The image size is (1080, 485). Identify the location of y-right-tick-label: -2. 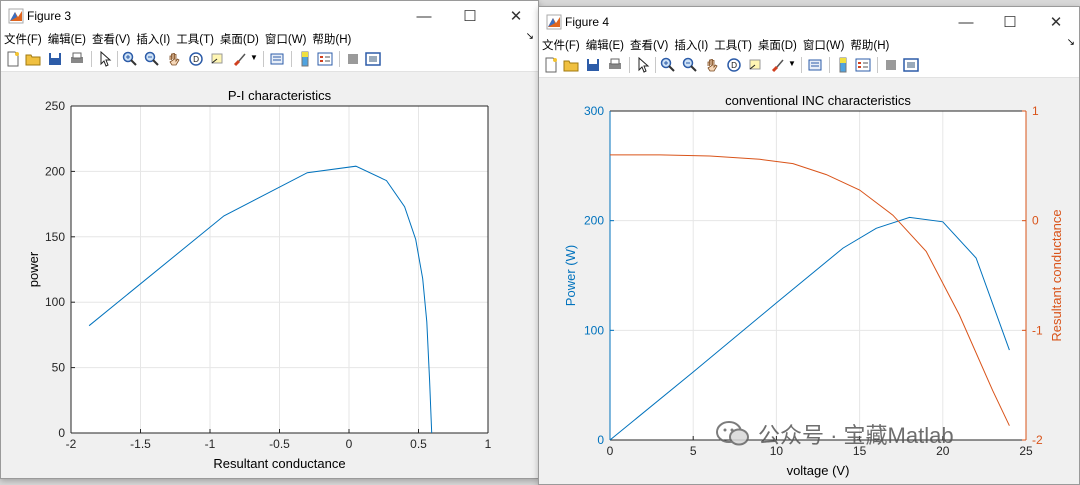
(1037, 440).